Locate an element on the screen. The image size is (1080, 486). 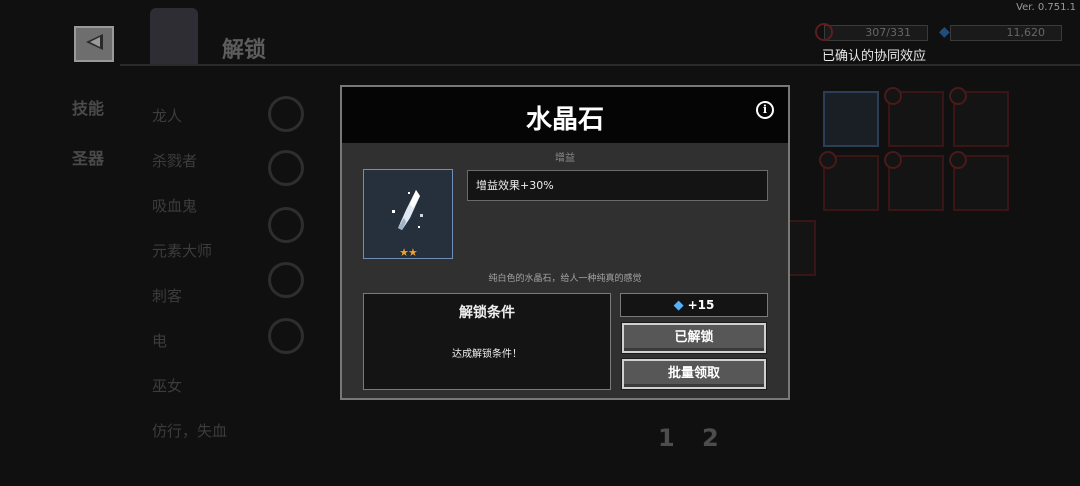
auto-icon is located at coordinates (286, 280).